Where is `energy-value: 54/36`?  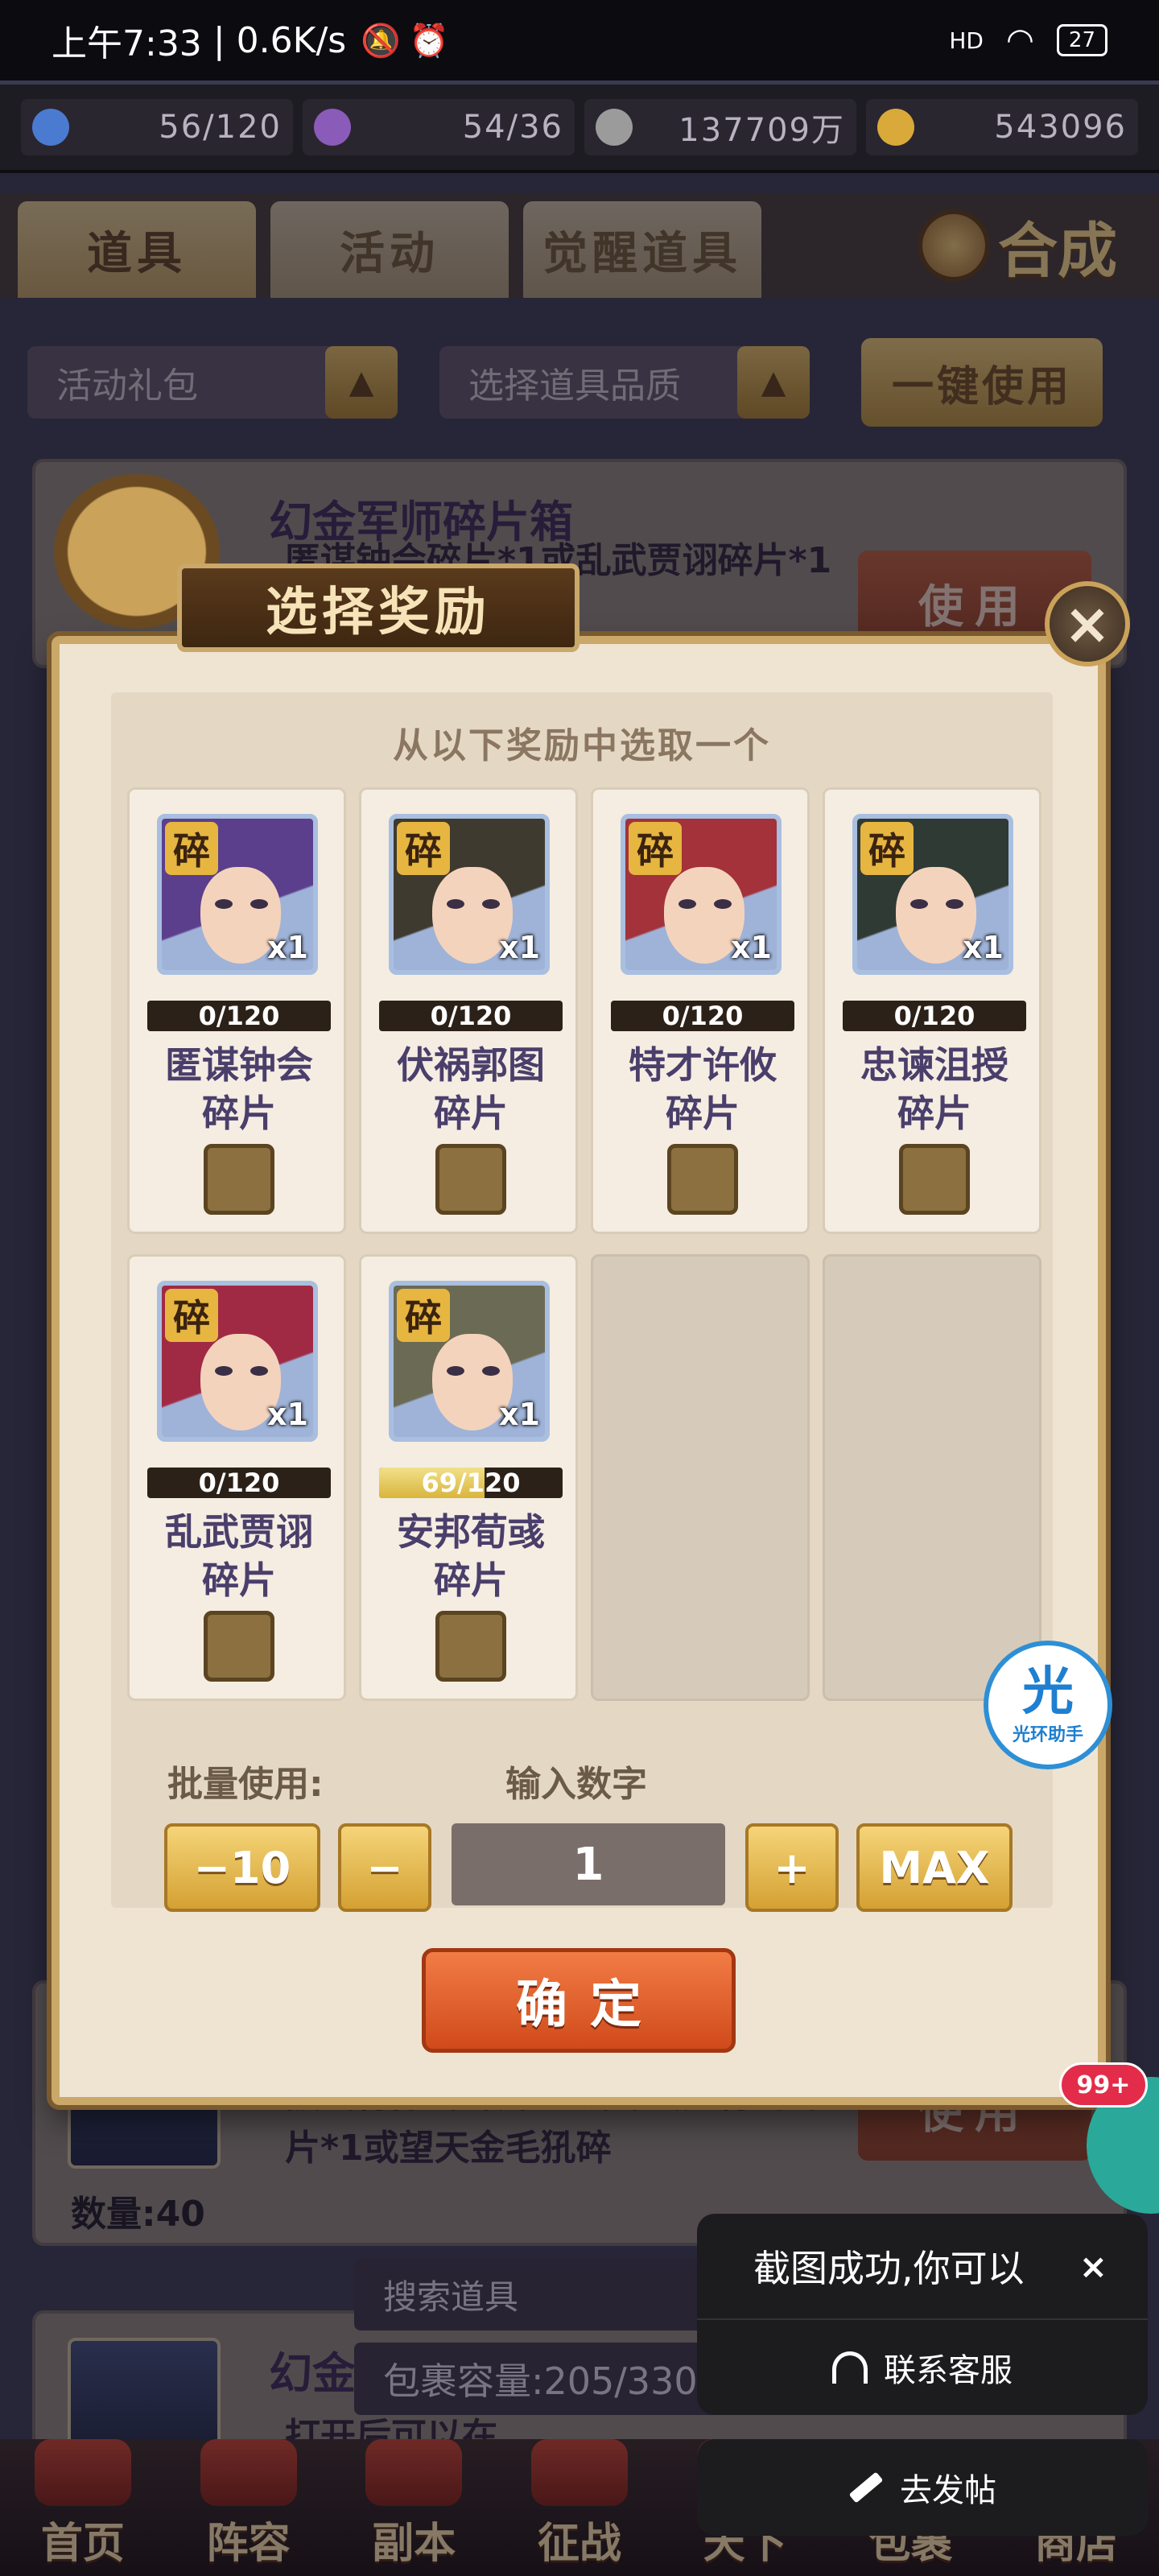
energy-value: 54/36 is located at coordinates (512, 127).